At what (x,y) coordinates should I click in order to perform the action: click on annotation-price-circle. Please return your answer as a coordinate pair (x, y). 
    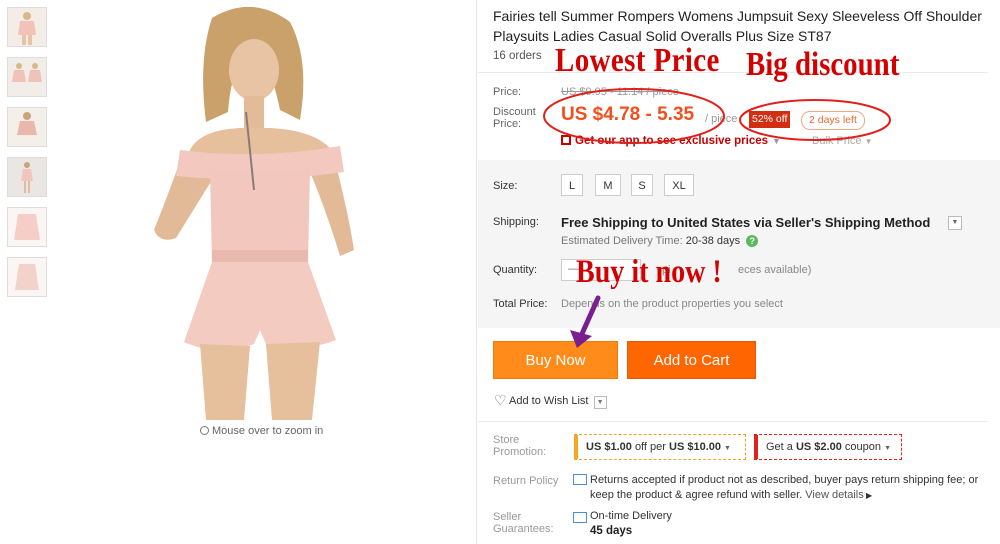
    Looking at the image, I should click on (634, 116).